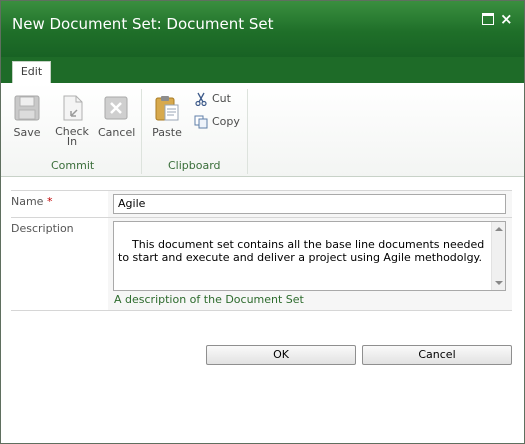 The width and height of the screenshot is (525, 444). Describe the element at coordinates (281, 355) in the screenshot. I see `ok-button: OK` at that location.